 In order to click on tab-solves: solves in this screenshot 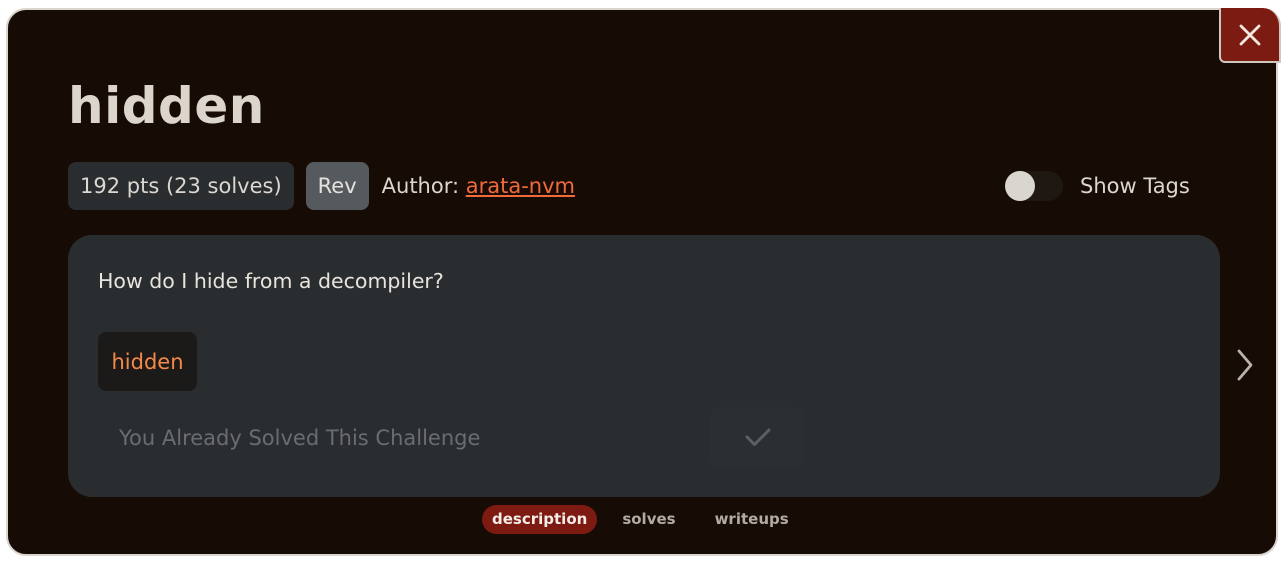, I will do `click(648, 519)`.